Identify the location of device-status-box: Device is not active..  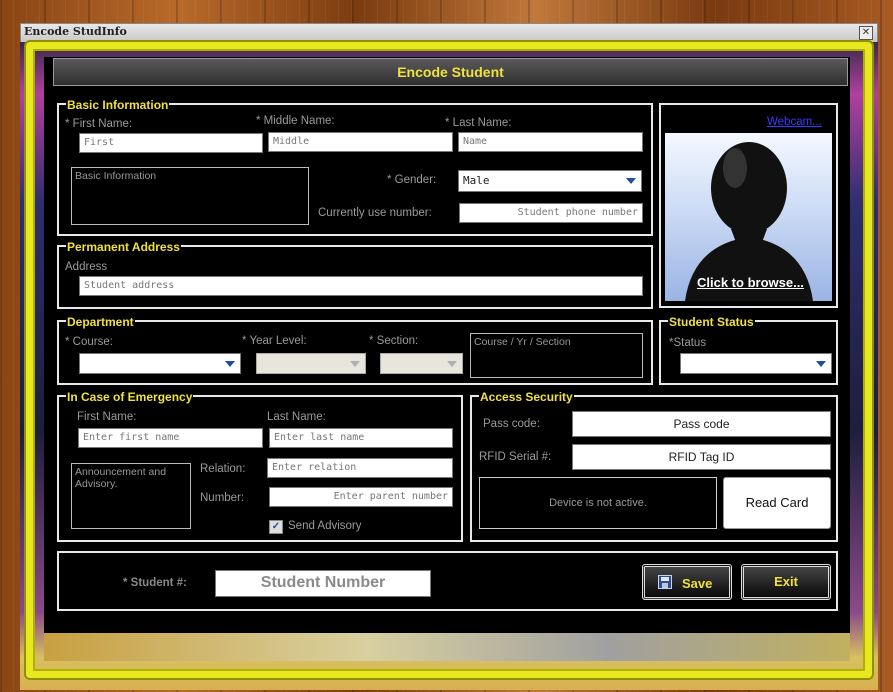
(598, 503).